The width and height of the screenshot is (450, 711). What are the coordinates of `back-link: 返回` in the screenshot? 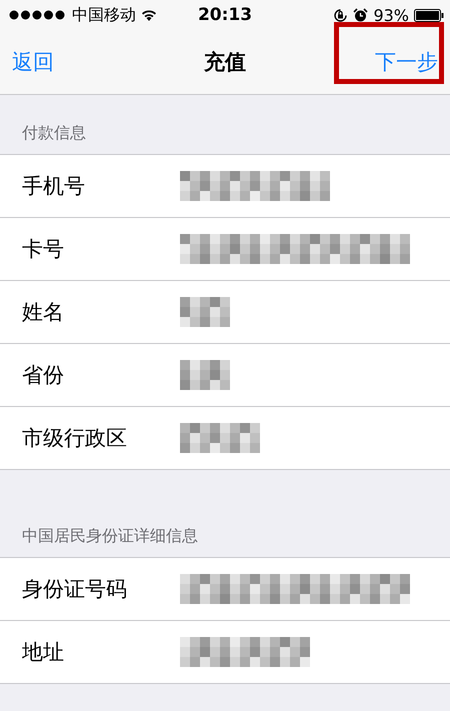 It's located at (33, 62).